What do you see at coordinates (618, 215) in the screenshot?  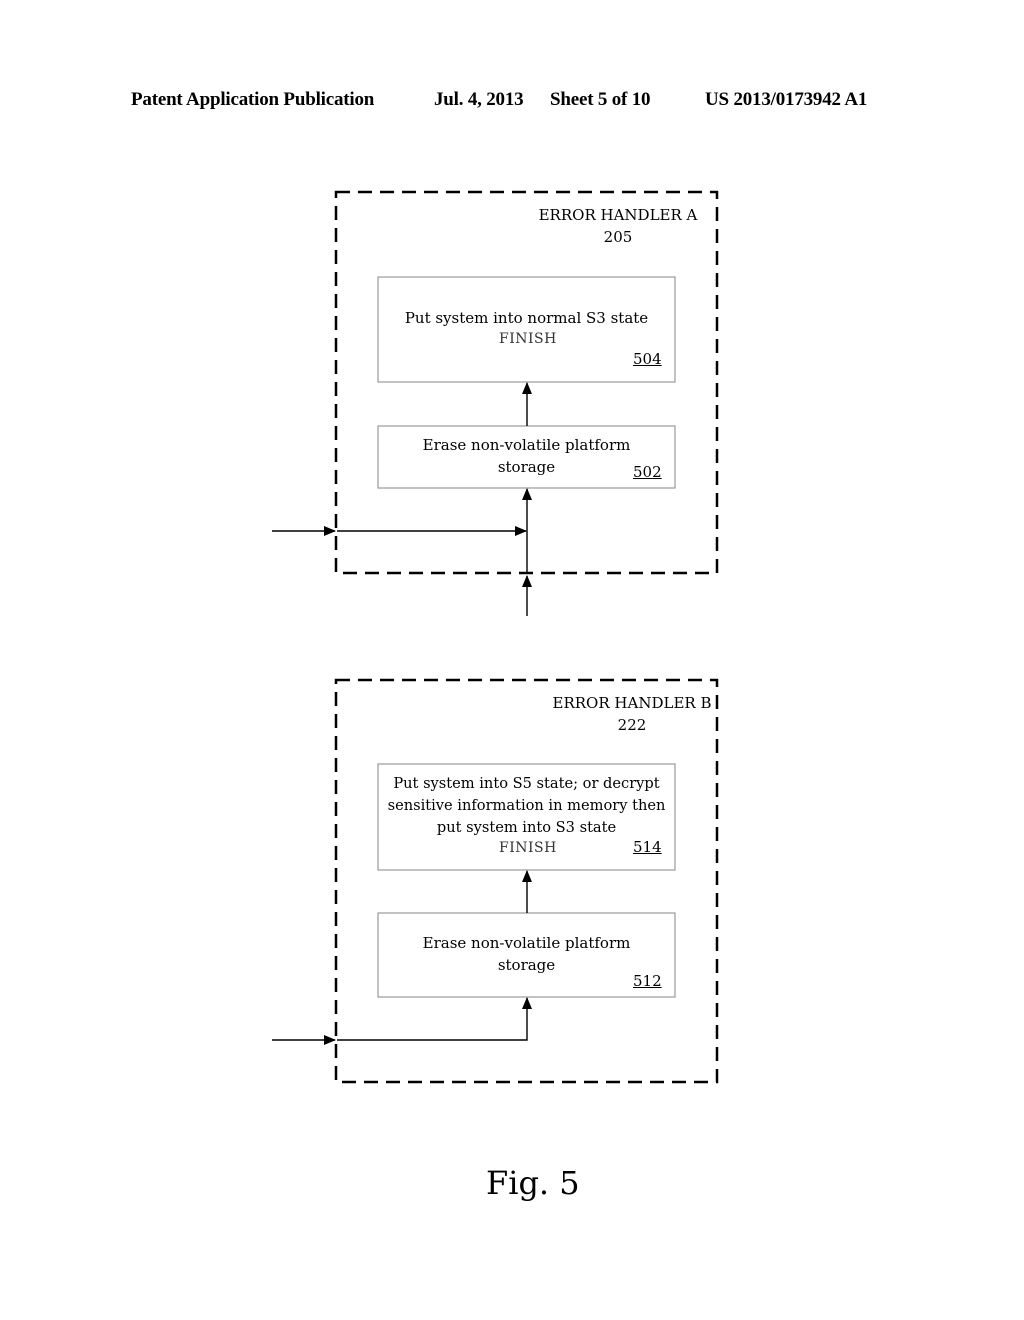 I see `handler-a-title: ERROR HANDLER A` at bounding box center [618, 215].